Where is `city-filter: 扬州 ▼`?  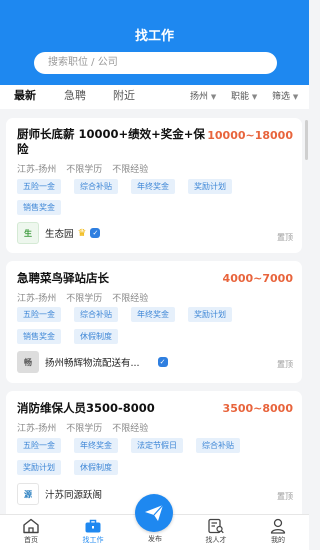 city-filter: 扬州 ▼ is located at coordinates (203, 95).